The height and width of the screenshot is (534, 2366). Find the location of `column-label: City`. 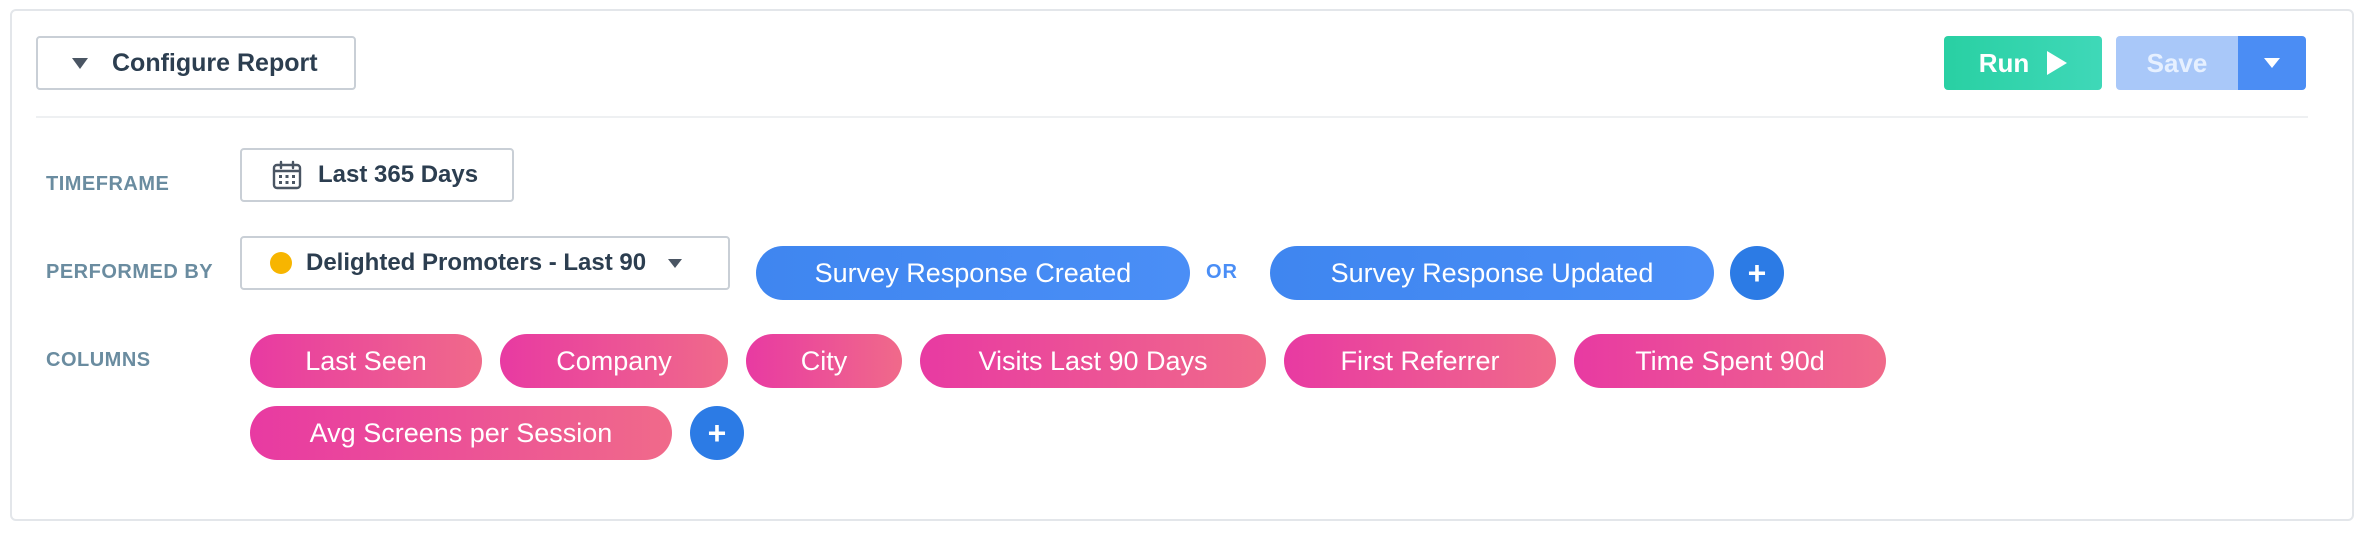

column-label: City is located at coordinates (824, 360).